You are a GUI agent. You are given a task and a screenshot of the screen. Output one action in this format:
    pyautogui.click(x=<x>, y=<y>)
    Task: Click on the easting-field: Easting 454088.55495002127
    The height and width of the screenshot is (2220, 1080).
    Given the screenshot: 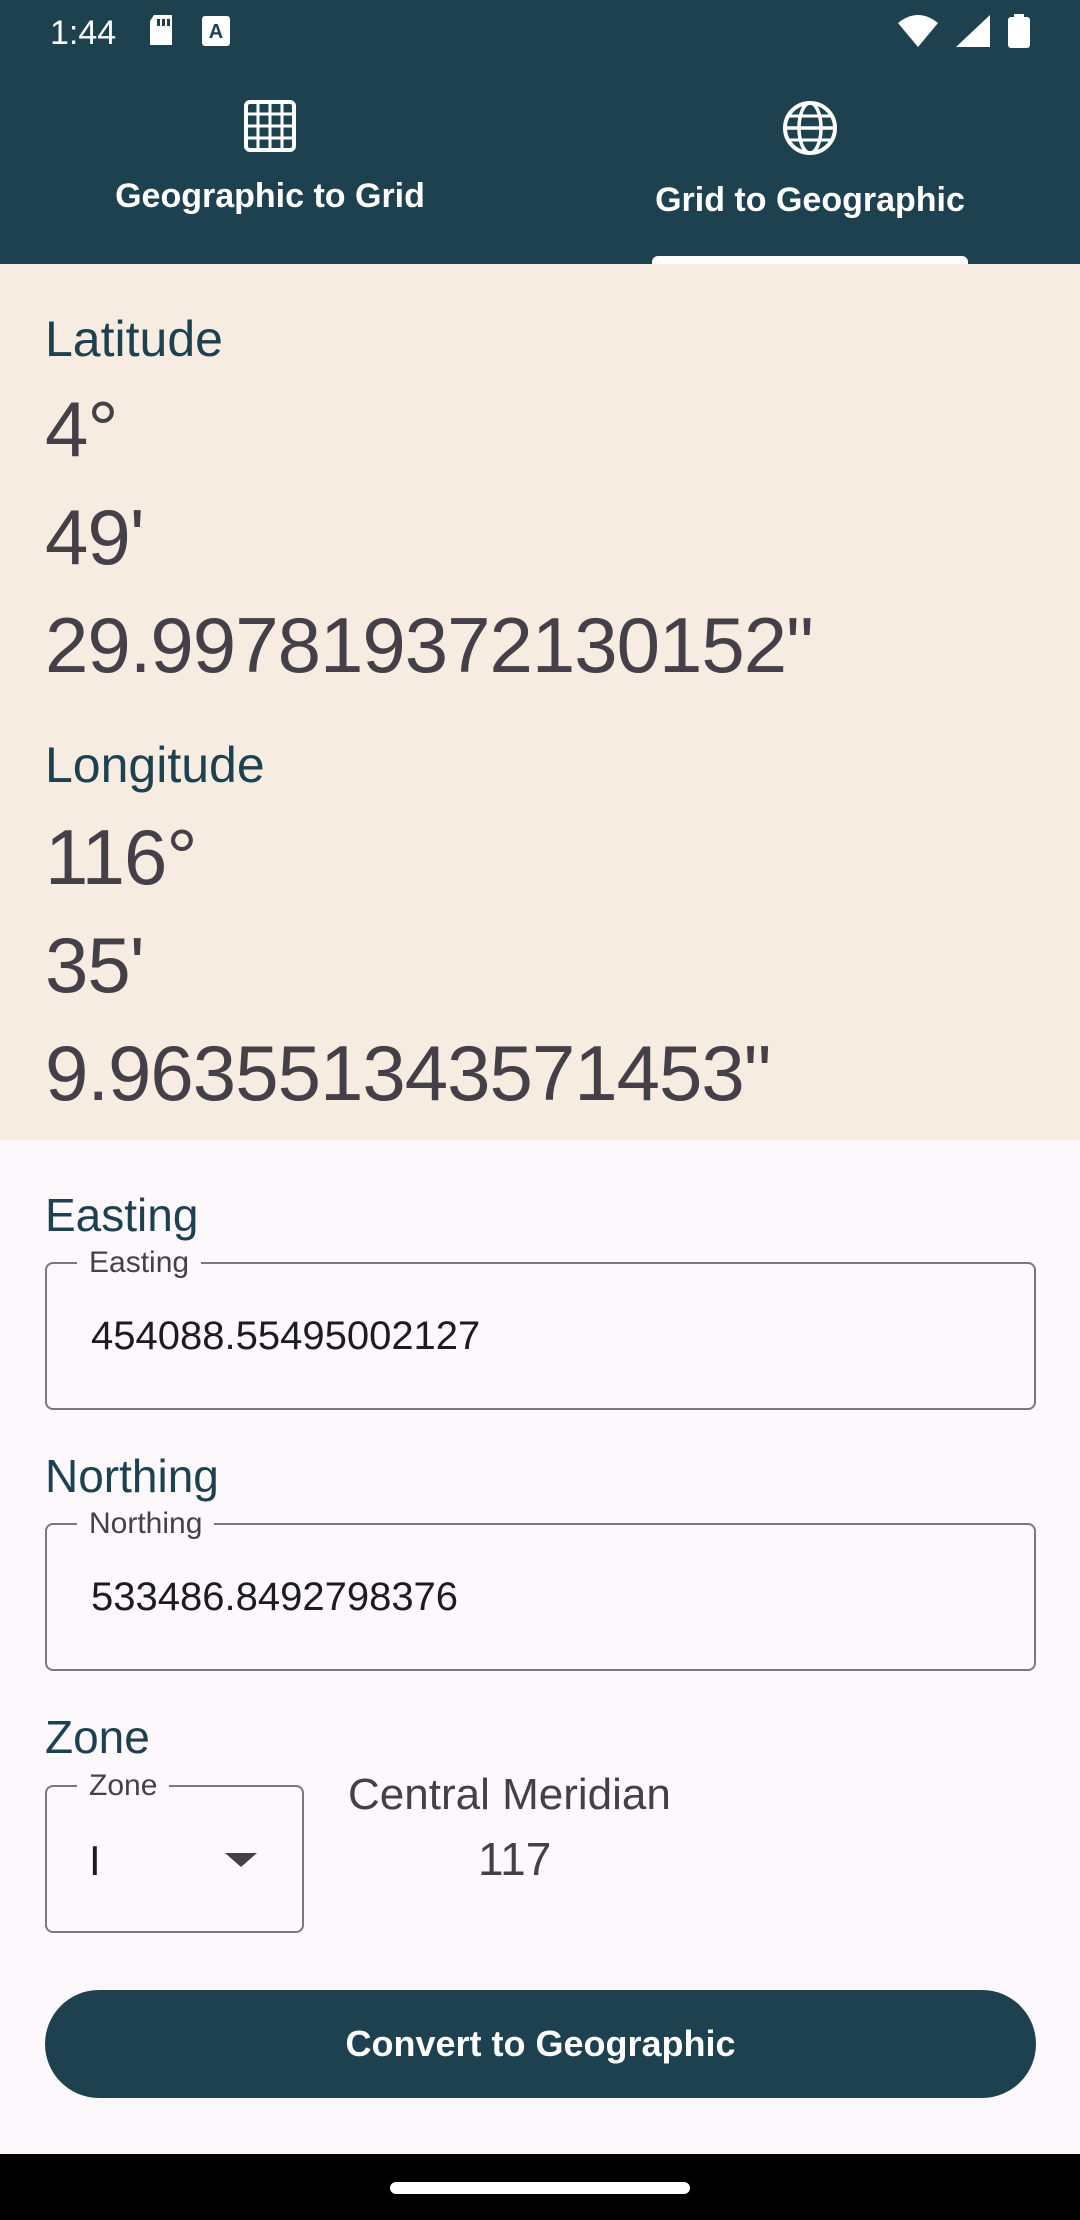 What is the action you would take?
    pyautogui.click(x=540, y=1328)
    